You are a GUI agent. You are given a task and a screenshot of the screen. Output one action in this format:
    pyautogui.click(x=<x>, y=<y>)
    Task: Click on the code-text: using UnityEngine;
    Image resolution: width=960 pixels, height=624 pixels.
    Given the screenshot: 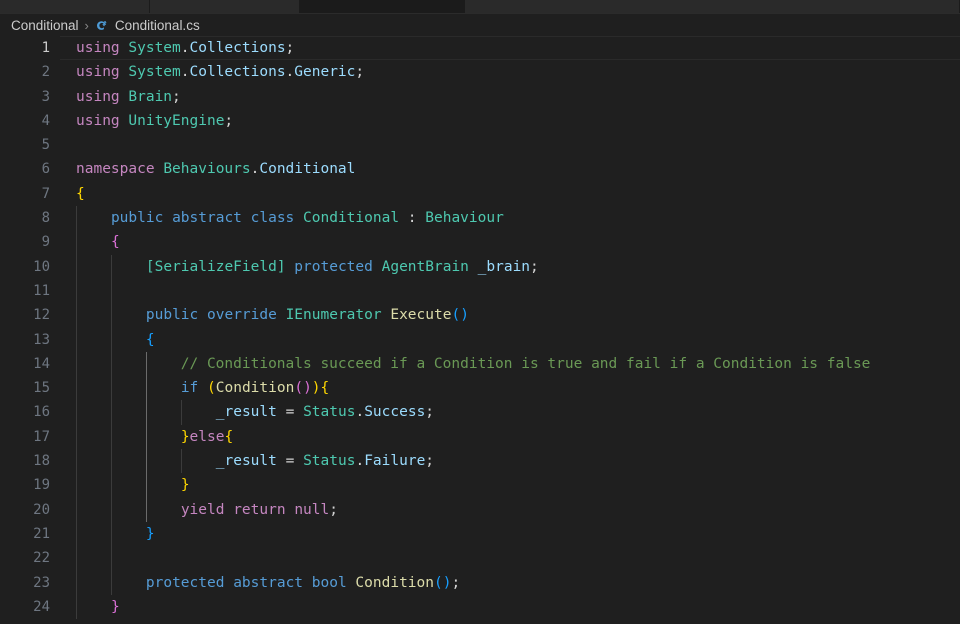 What is the action you would take?
    pyautogui.click(x=155, y=120)
    